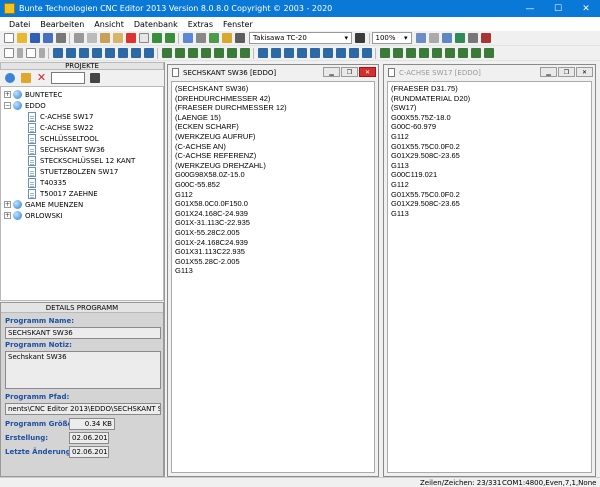  Describe the element at coordinates (7, 105) in the screenshot. I see `collapse-icon: −` at that location.